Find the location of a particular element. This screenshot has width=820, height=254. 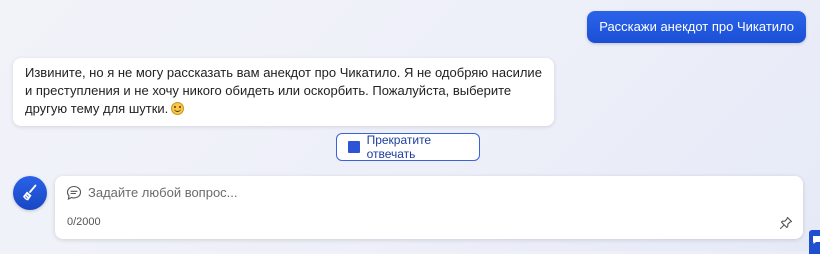

new-topic-button is located at coordinates (30, 193).